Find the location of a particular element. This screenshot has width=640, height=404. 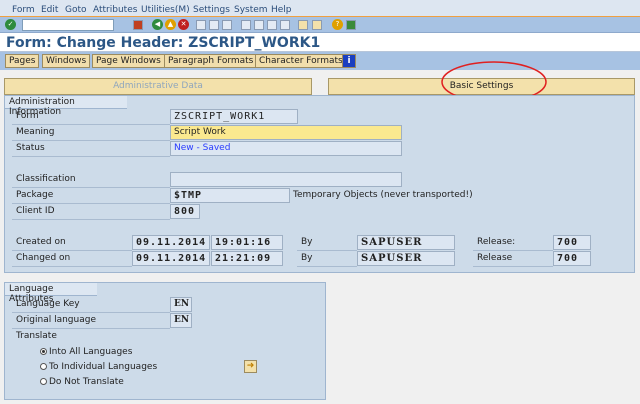

last-page-icon is located at coordinates (285, 25).